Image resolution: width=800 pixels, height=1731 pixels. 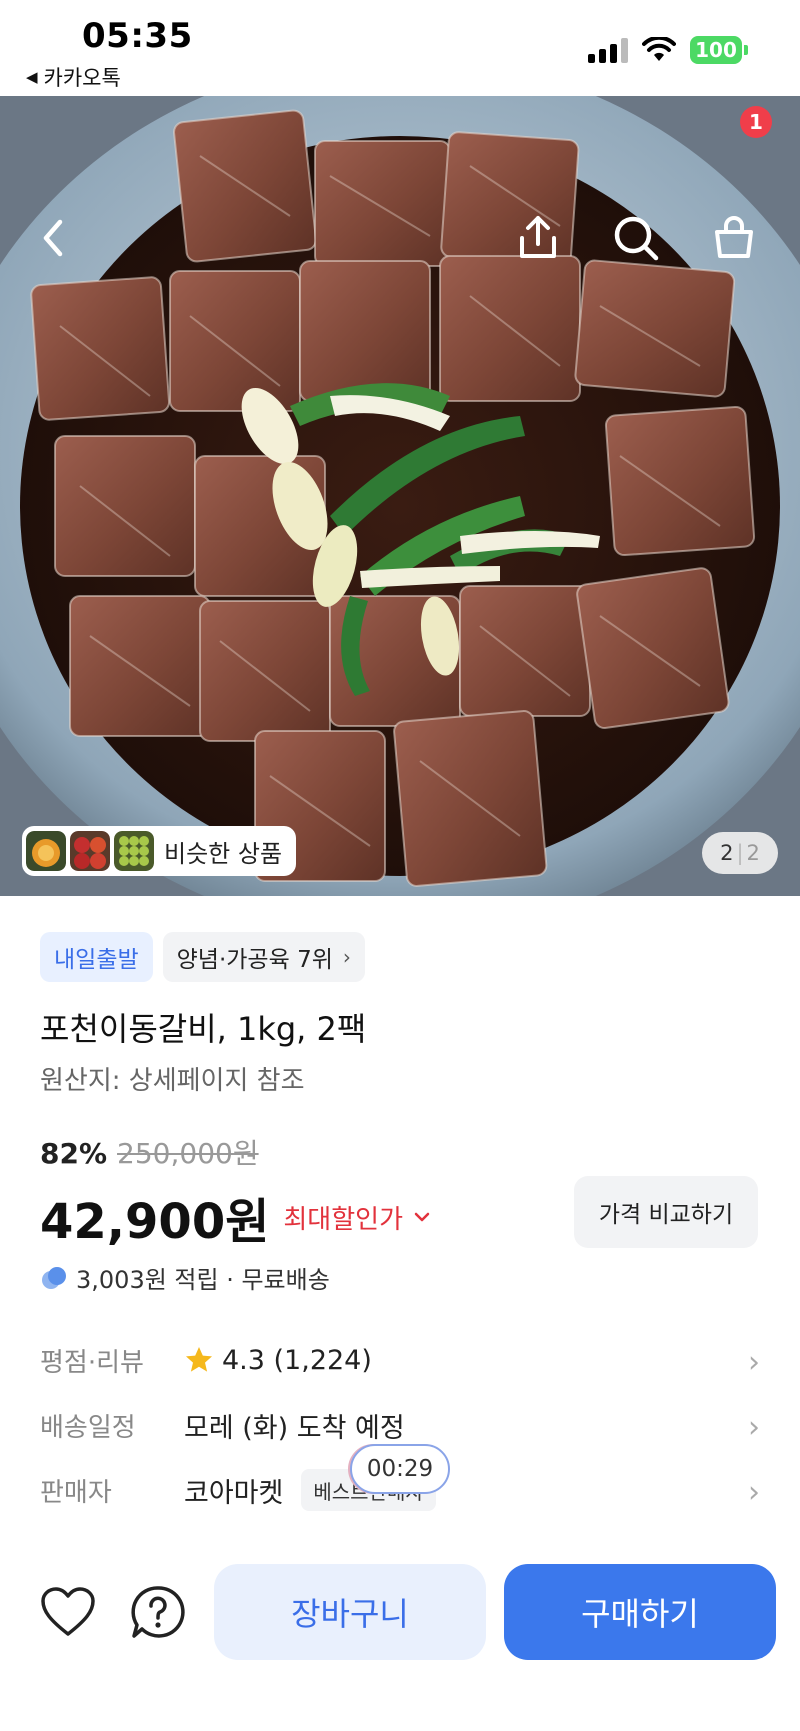 I want to click on add-to-cart-button: 장바구니, so click(x=350, y=1612).